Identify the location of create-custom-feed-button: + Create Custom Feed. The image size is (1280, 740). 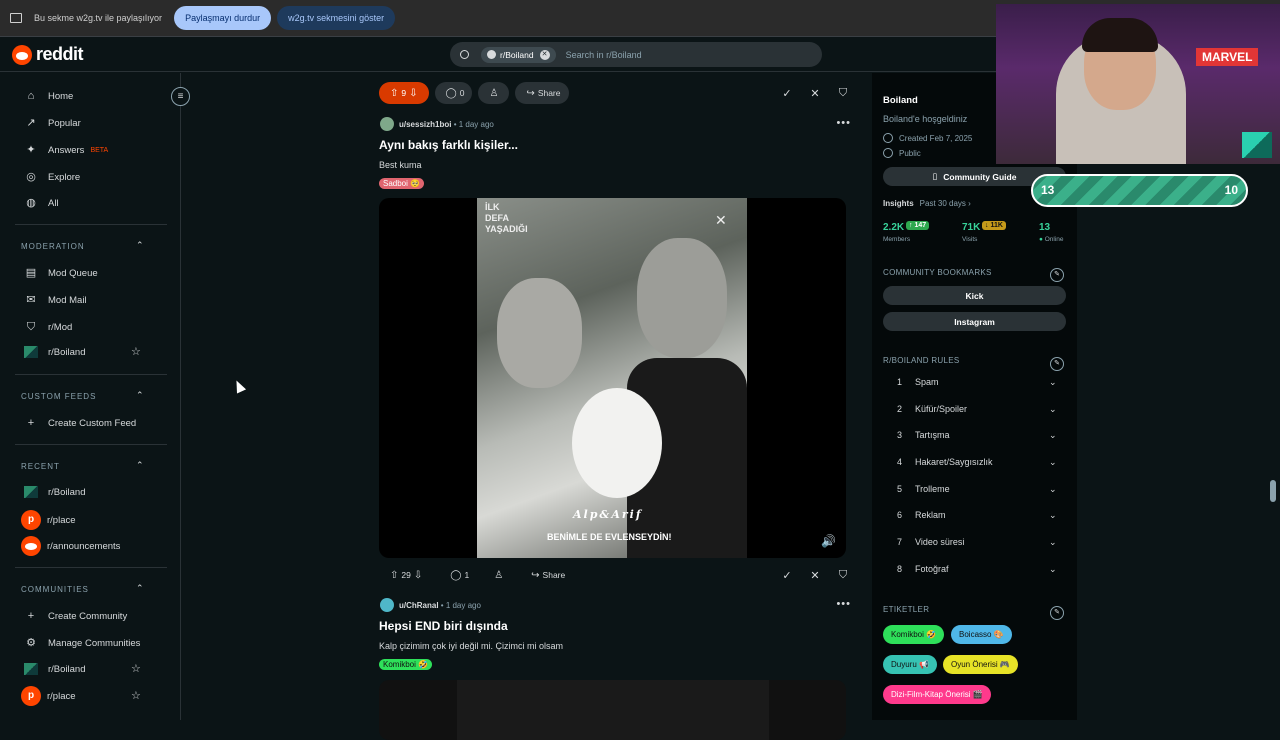
(80, 423).